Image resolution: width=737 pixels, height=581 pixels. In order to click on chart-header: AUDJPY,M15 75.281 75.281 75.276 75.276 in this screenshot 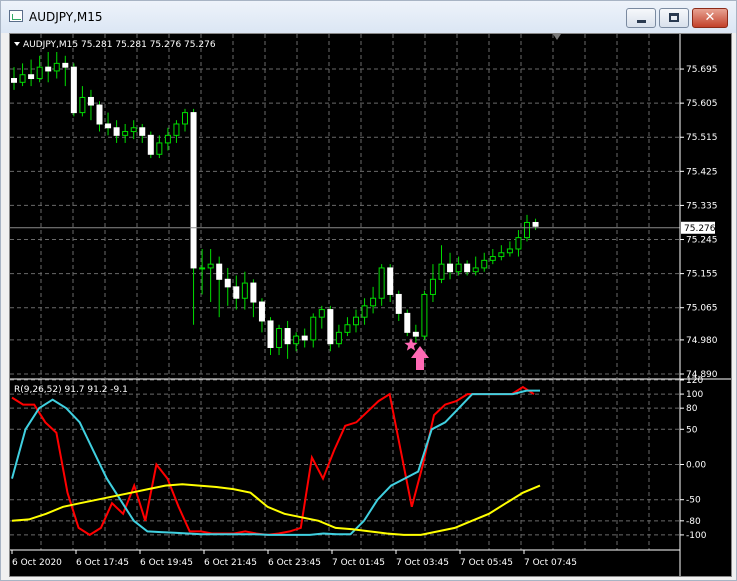, I will do `click(119, 45)`.